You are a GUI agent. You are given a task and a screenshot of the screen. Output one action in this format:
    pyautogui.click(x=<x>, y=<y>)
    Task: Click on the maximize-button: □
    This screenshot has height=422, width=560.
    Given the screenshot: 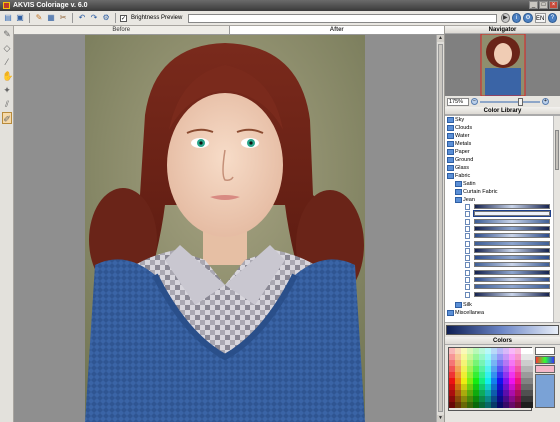 What is the action you would take?
    pyautogui.click(x=543, y=5)
    